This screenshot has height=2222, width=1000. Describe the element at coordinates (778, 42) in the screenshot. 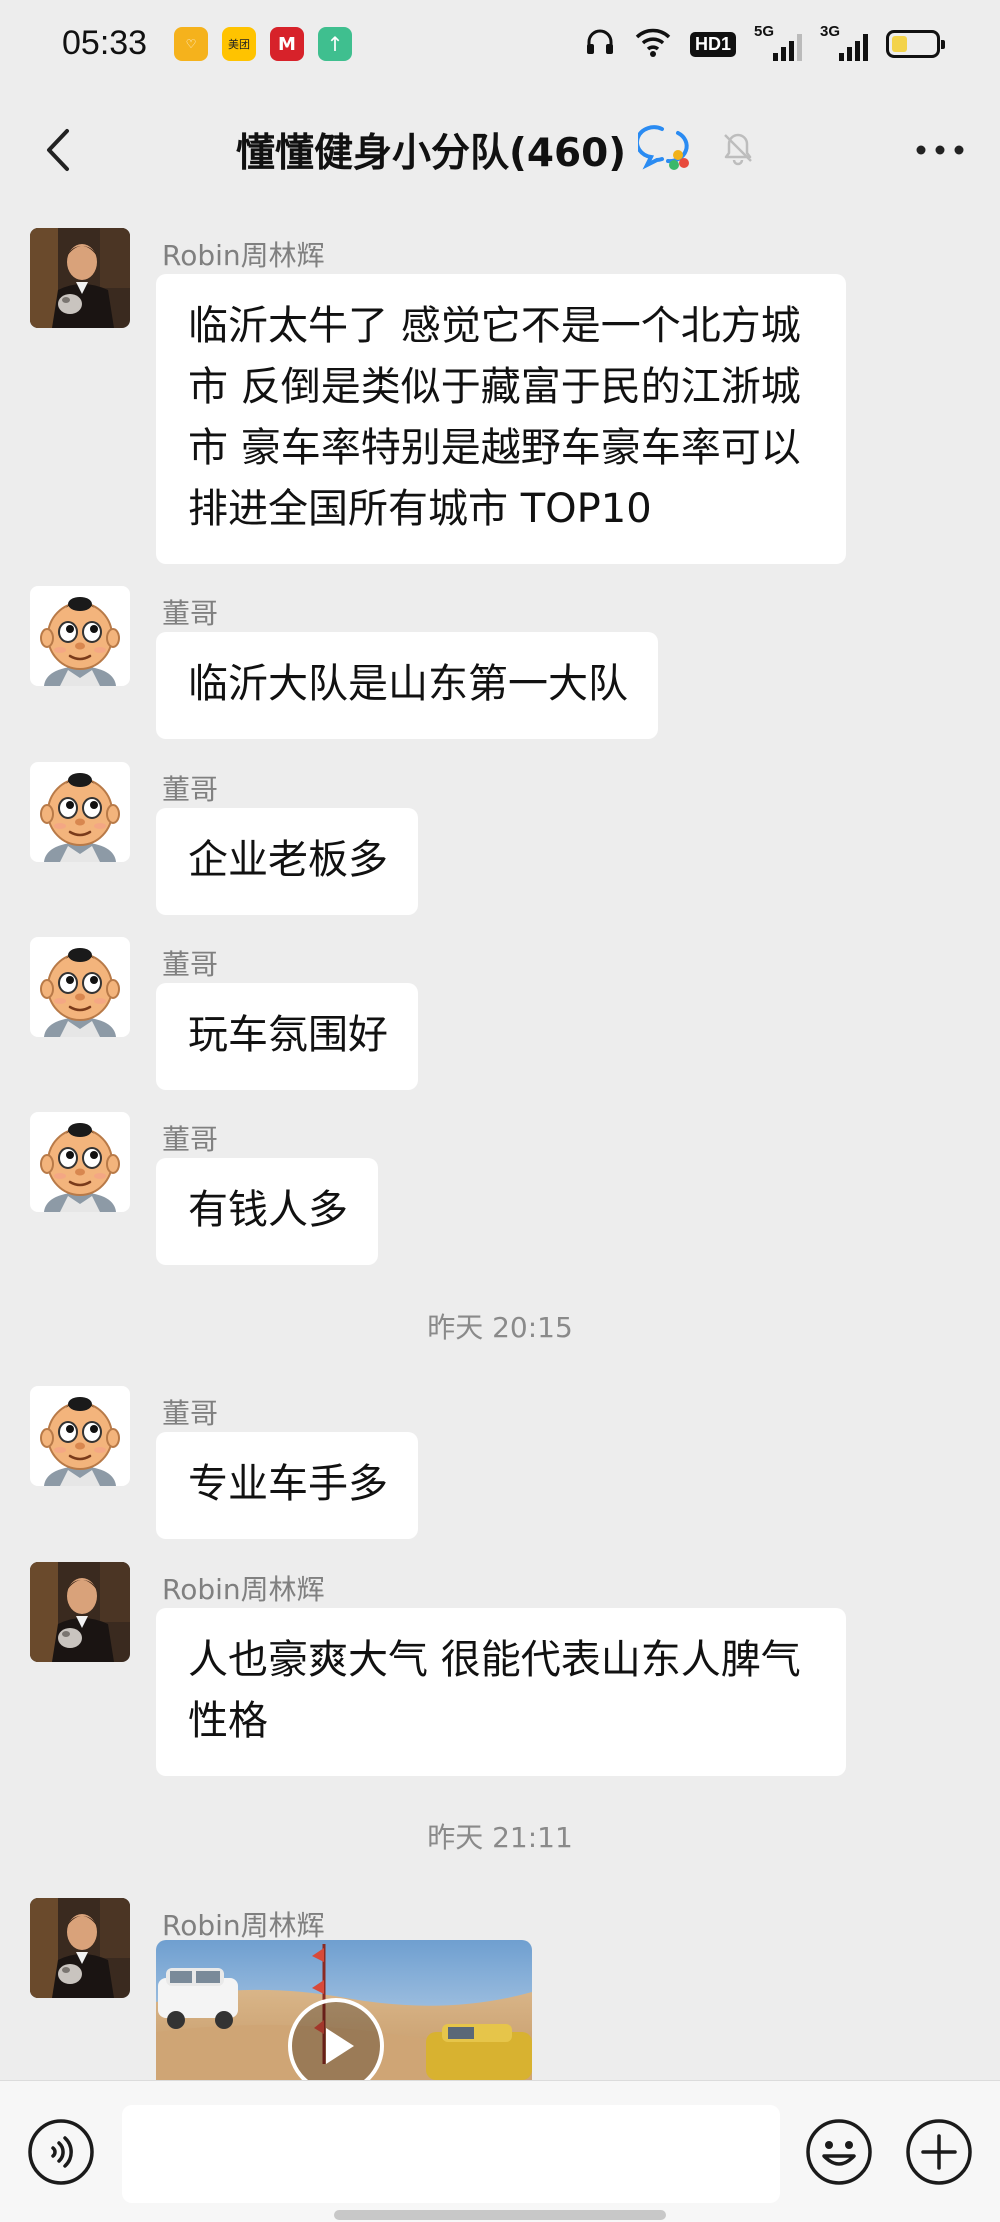

I see `signal-5g-icon: 5G` at that location.